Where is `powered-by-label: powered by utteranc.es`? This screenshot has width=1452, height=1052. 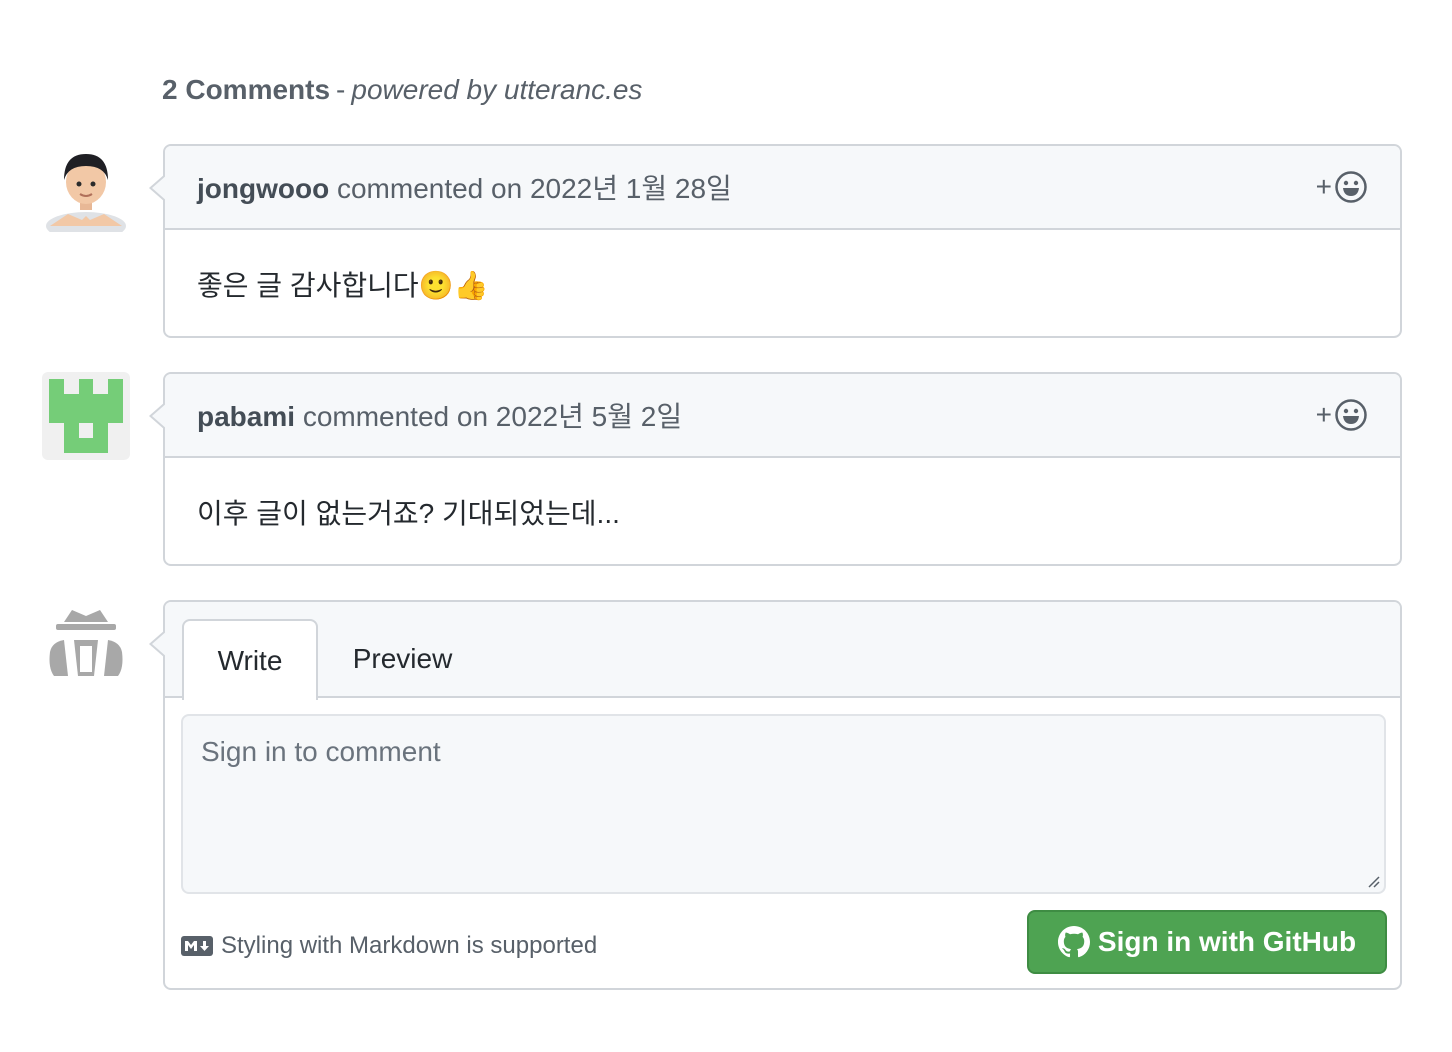
powered-by-label: powered by utteranc.es is located at coordinates (497, 89).